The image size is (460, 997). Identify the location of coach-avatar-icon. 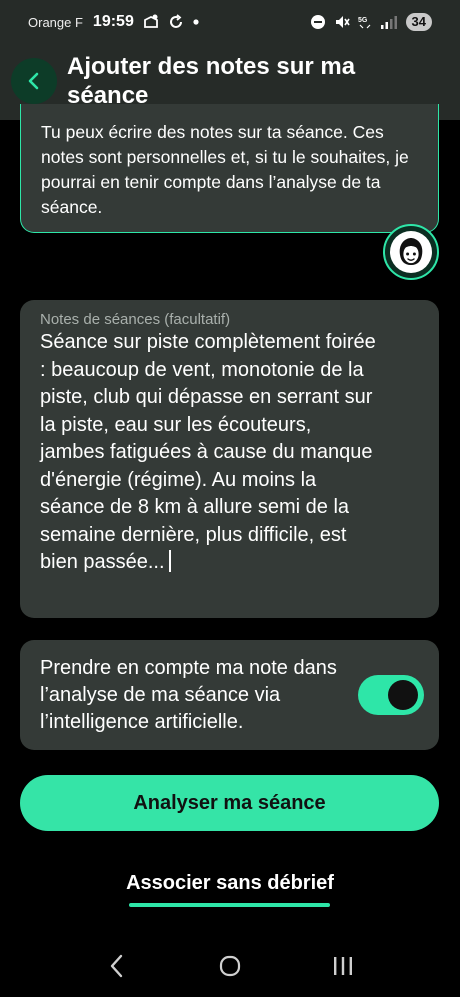
(411, 252).